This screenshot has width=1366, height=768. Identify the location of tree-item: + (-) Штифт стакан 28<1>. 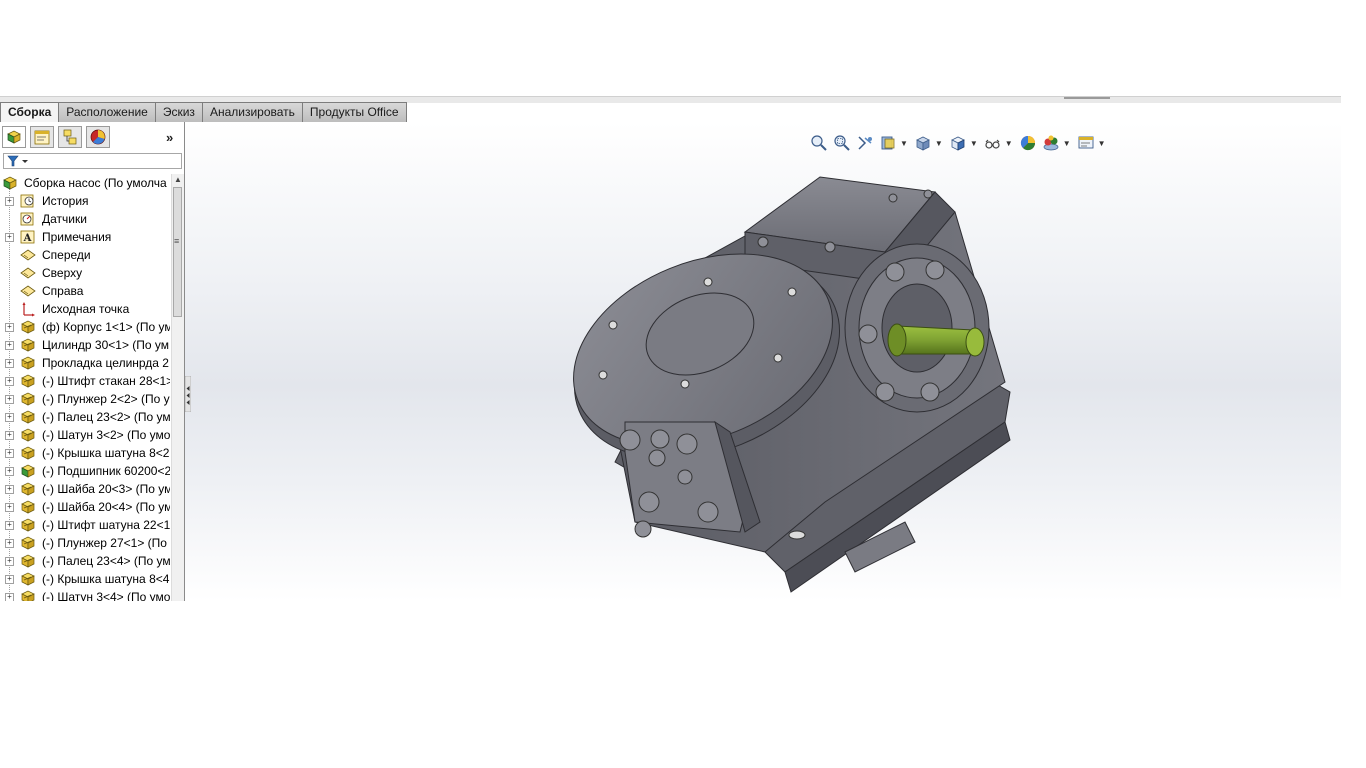
(85, 381).